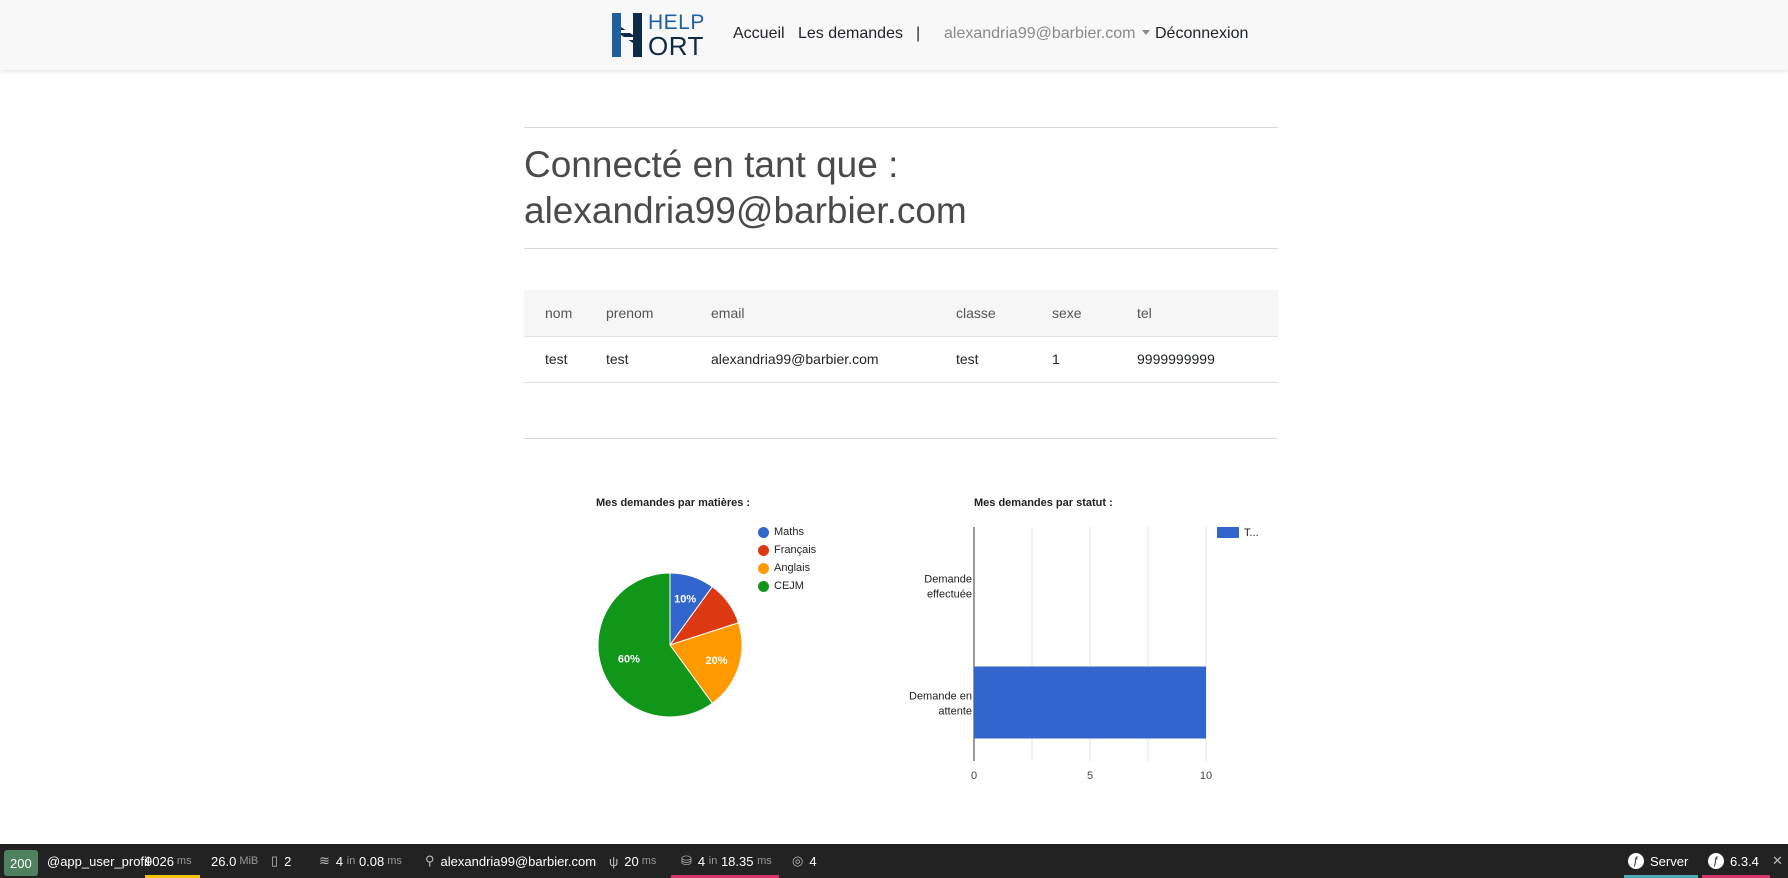 The image size is (1788, 878). What do you see at coordinates (759, 34) in the screenshot?
I see `nav-link-accueil: Accueil` at bounding box center [759, 34].